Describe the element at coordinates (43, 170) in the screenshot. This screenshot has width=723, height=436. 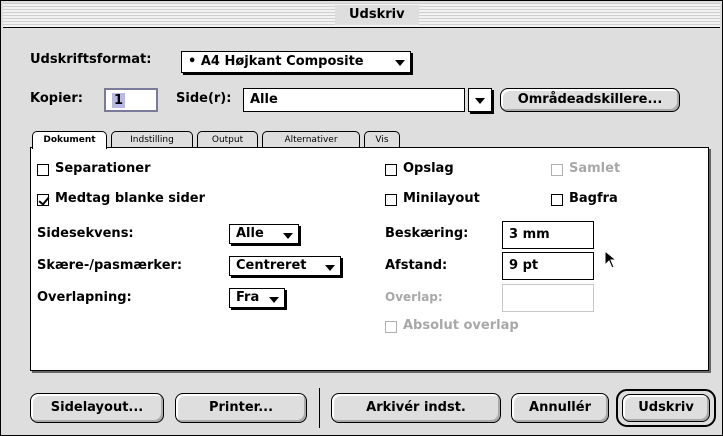
I see `separations-checkbox` at that location.